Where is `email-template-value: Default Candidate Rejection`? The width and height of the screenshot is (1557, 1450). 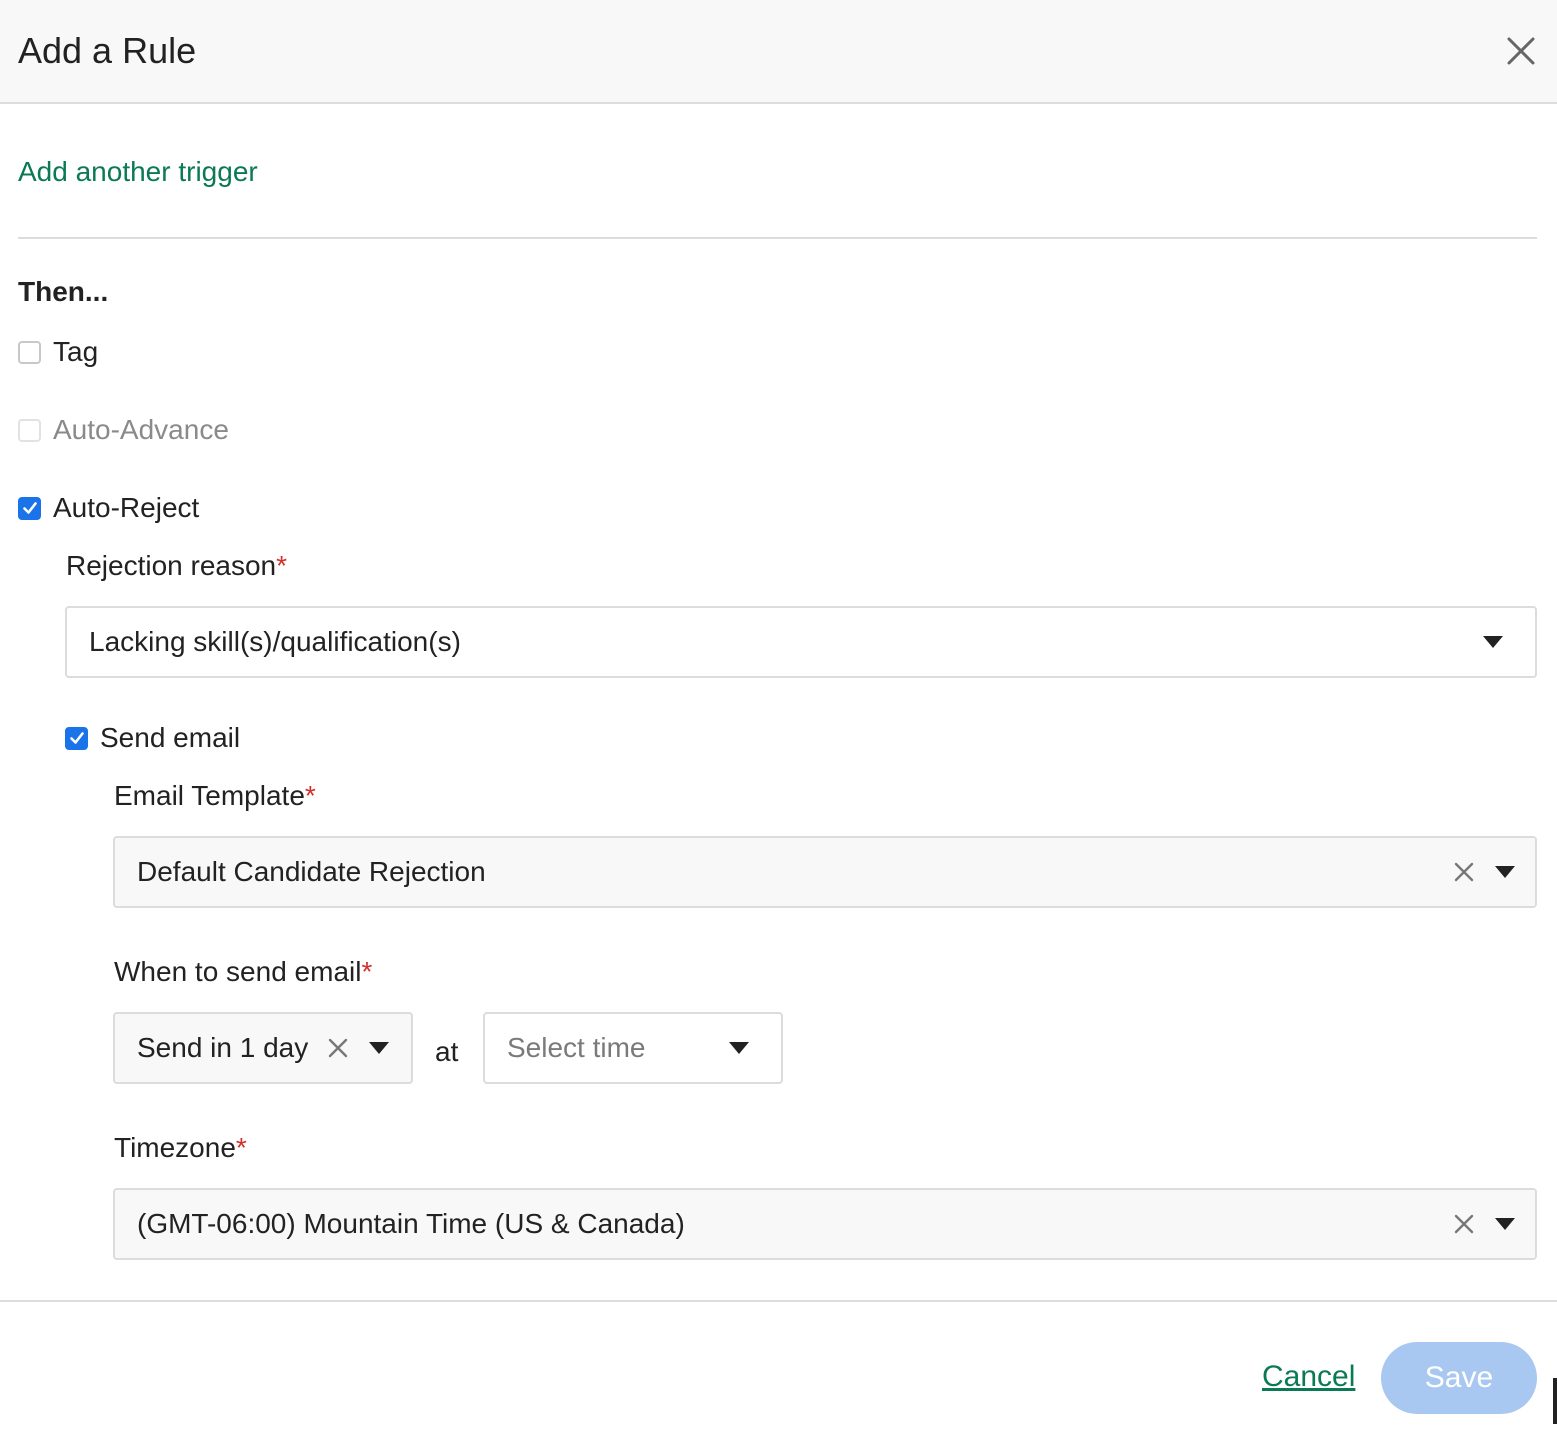 email-template-value: Default Candidate Rejection is located at coordinates (311, 871).